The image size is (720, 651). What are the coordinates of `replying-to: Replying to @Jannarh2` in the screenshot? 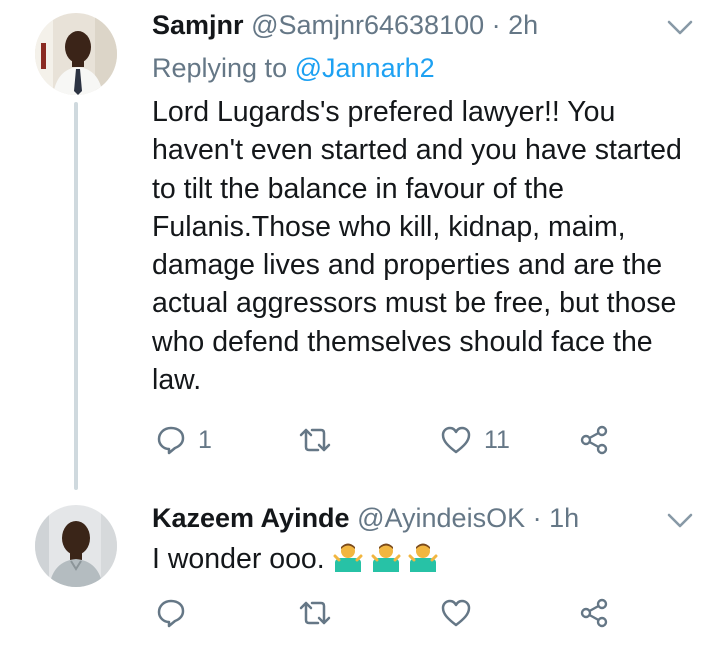 It's located at (293, 68).